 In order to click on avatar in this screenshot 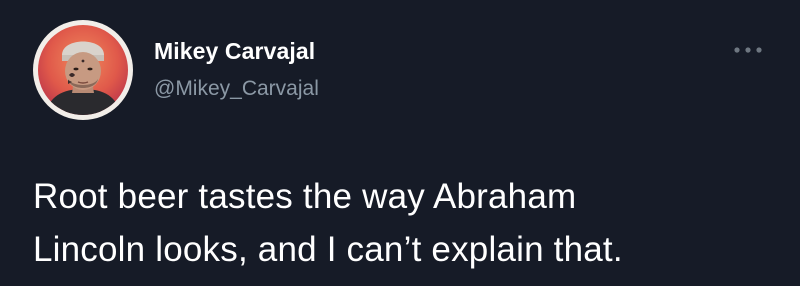, I will do `click(83, 70)`.